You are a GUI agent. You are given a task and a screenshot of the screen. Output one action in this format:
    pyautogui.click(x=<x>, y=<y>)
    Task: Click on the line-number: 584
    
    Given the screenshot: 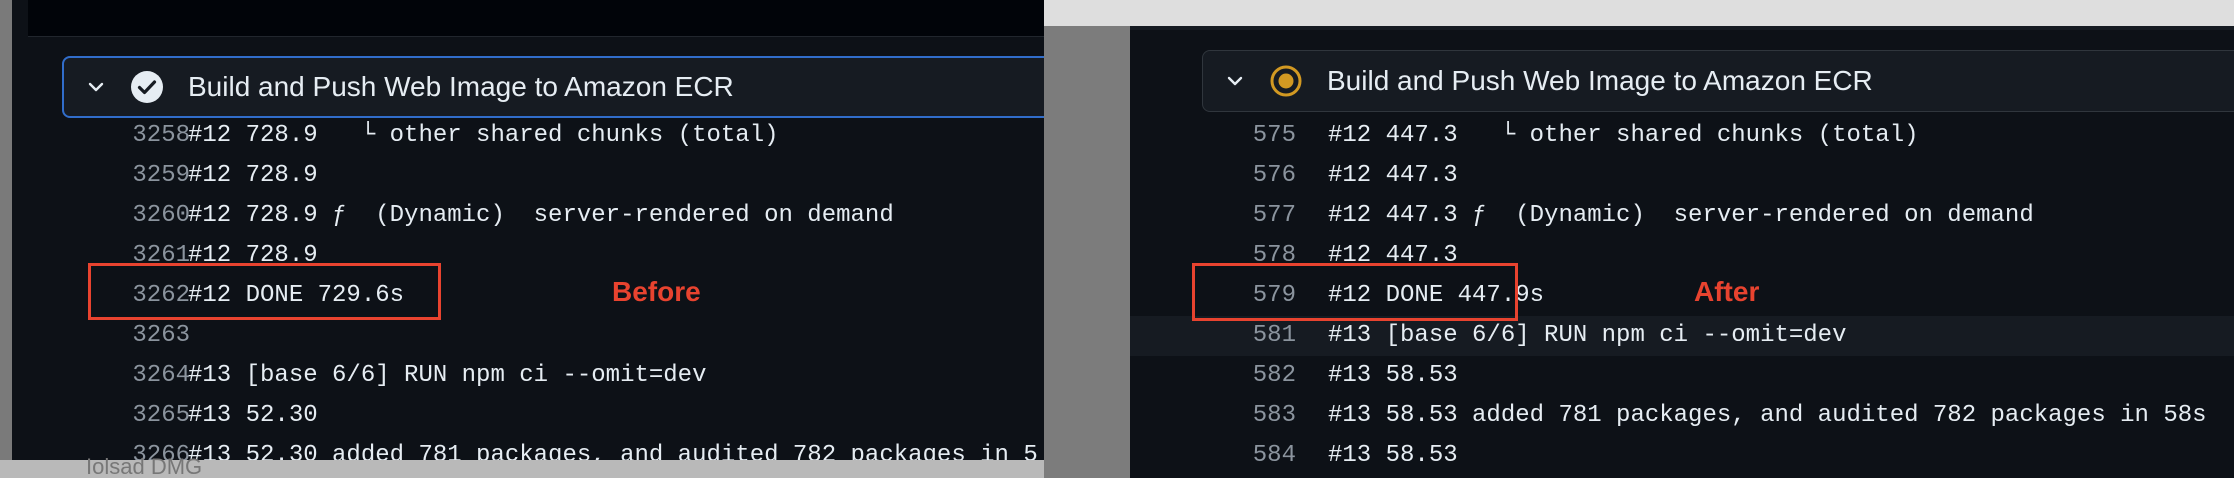 What is the action you would take?
    pyautogui.click(x=1241, y=456)
    